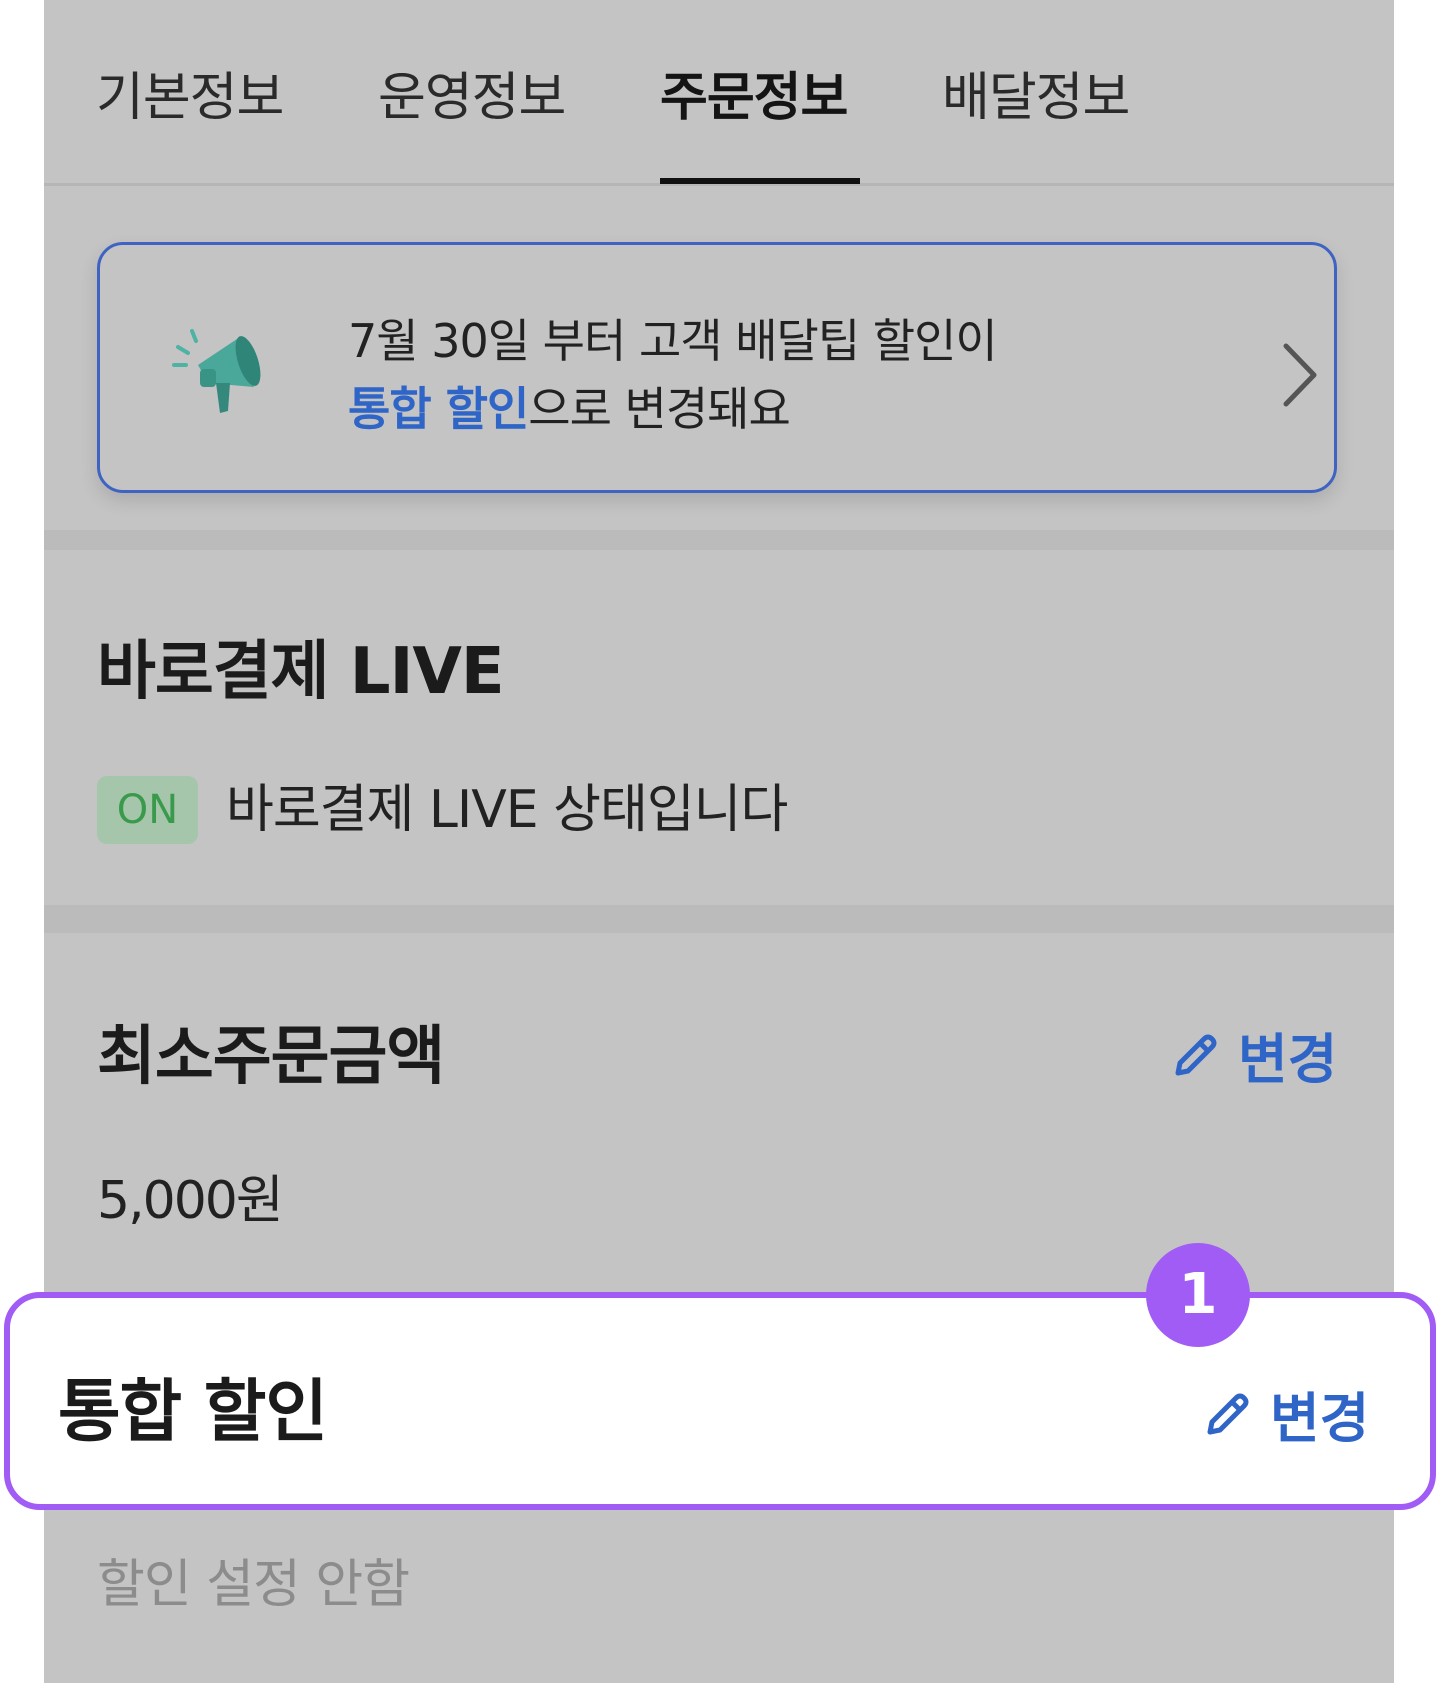  What do you see at coordinates (1036, 92) in the screenshot?
I see `tab-delivery-info: 배달정보` at bounding box center [1036, 92].